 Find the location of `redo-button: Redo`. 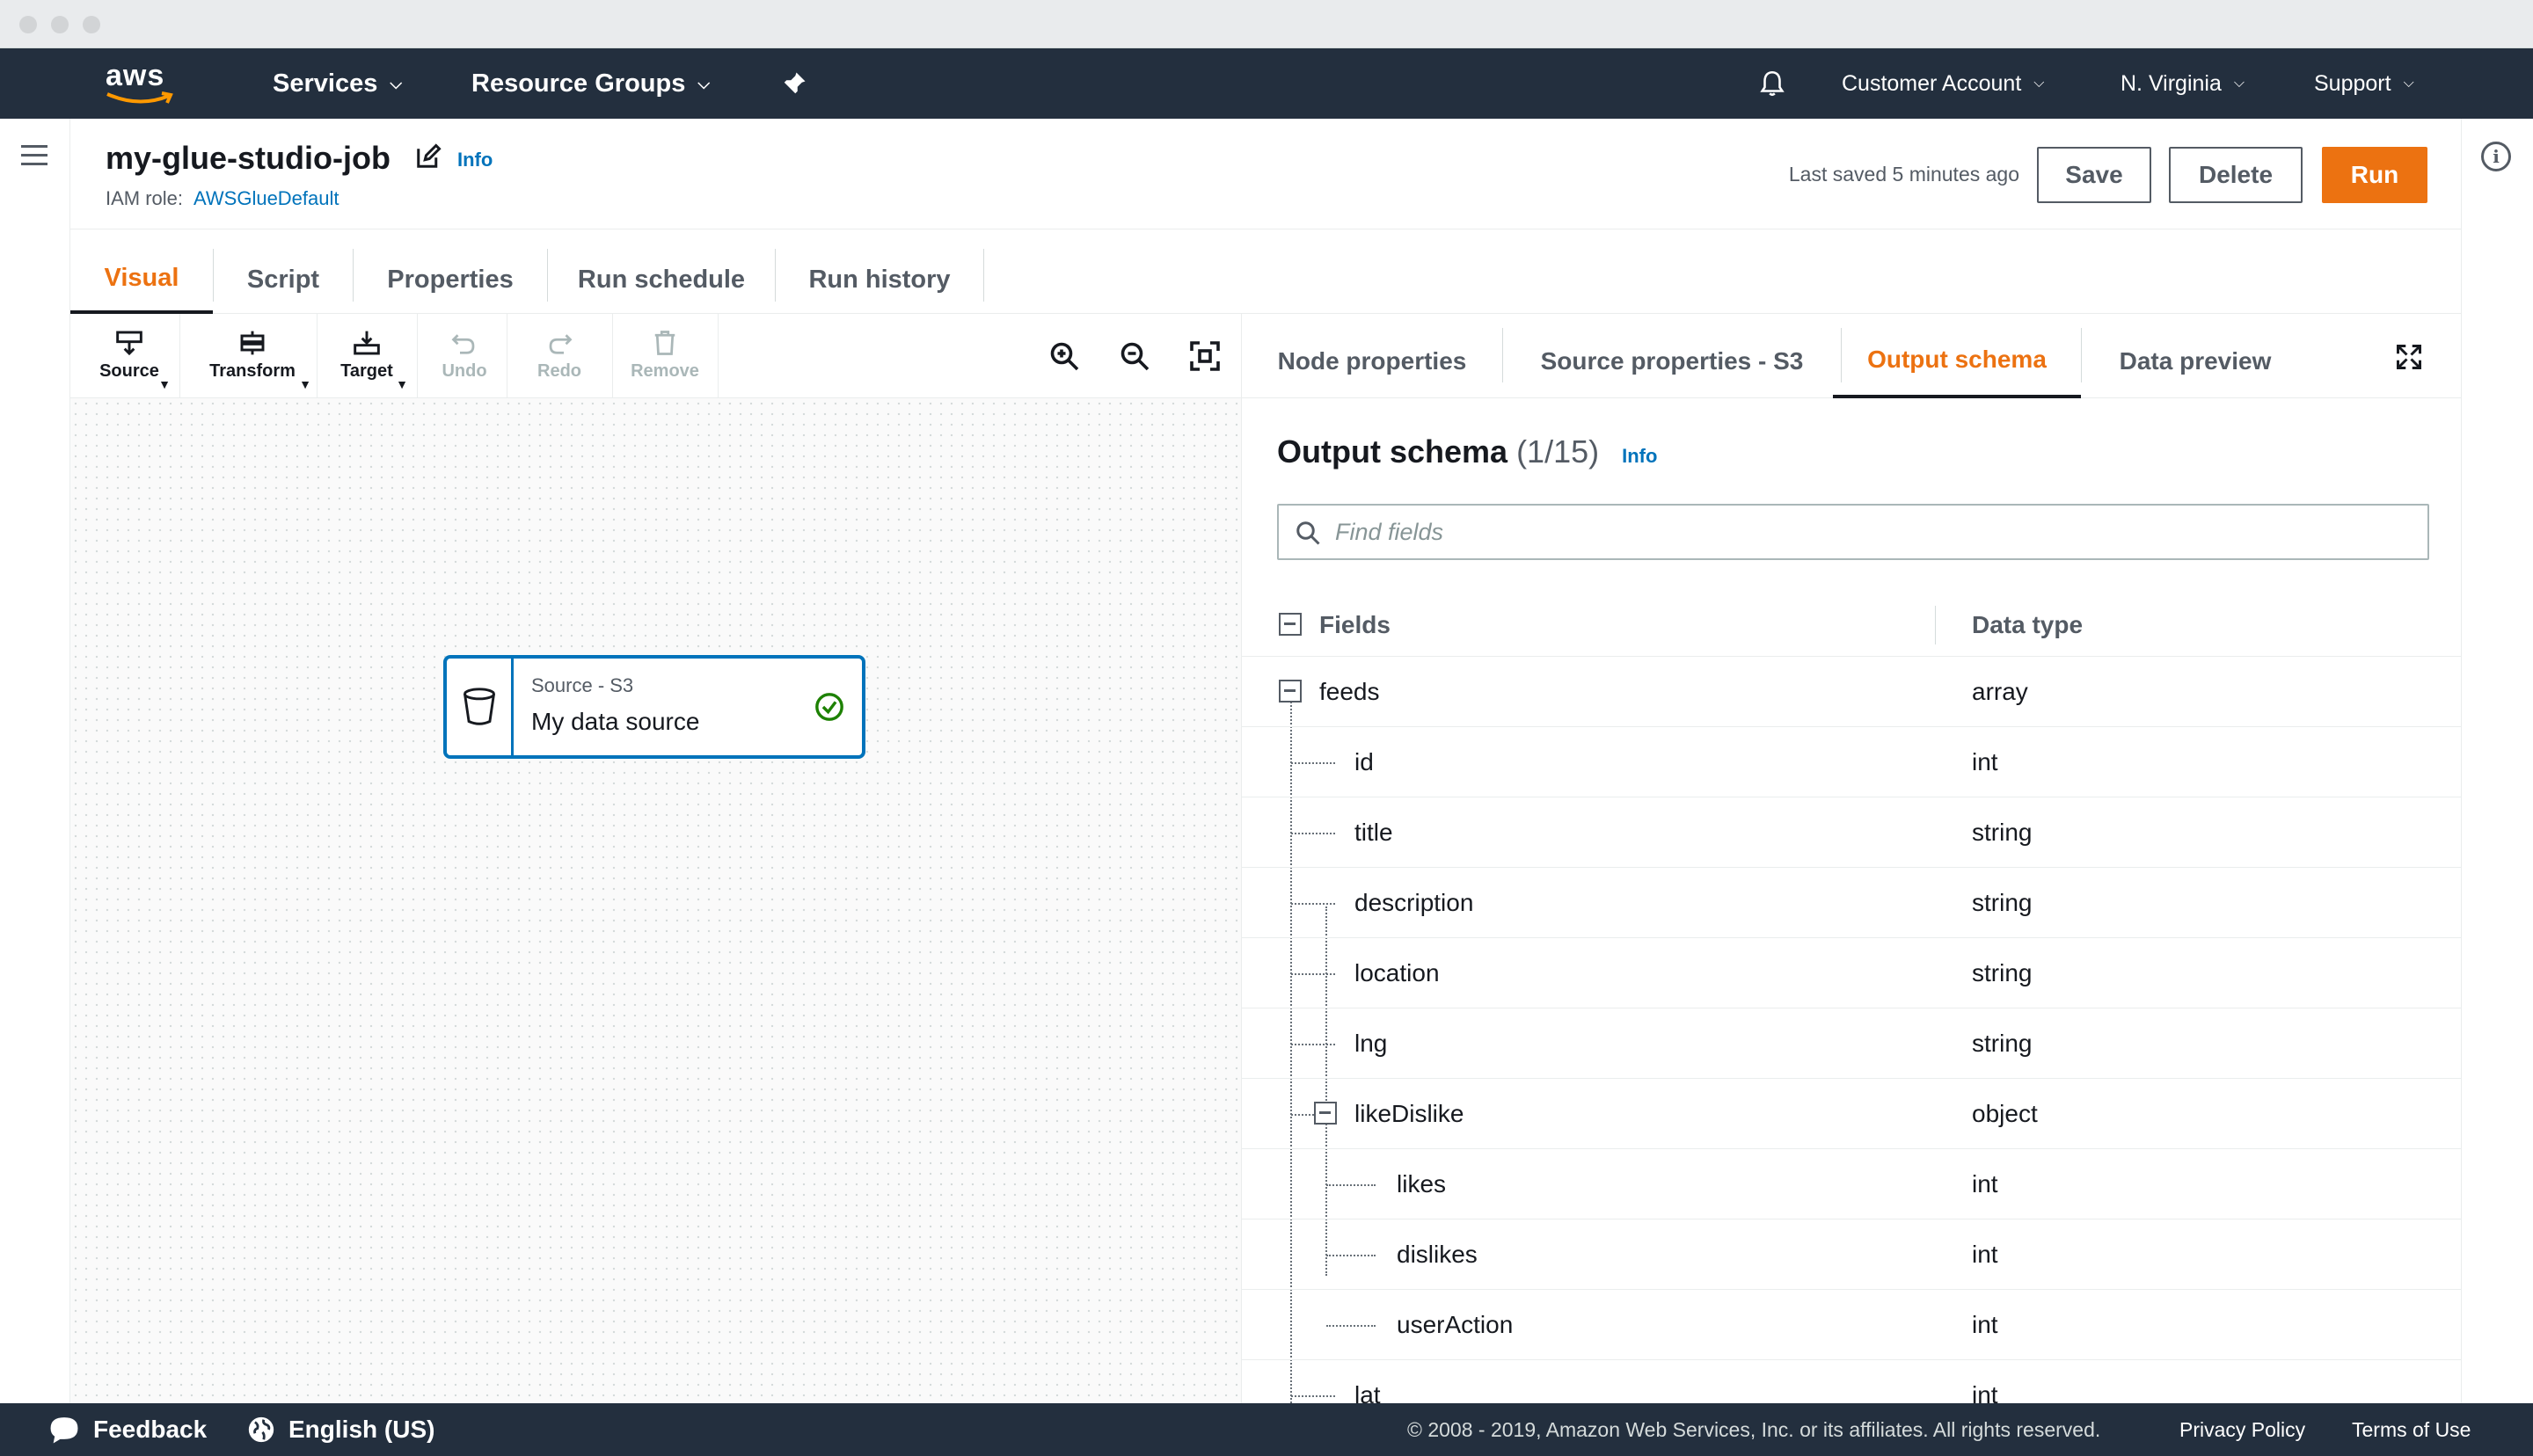

redo-button: Redo is located at coordinates (559, 359).